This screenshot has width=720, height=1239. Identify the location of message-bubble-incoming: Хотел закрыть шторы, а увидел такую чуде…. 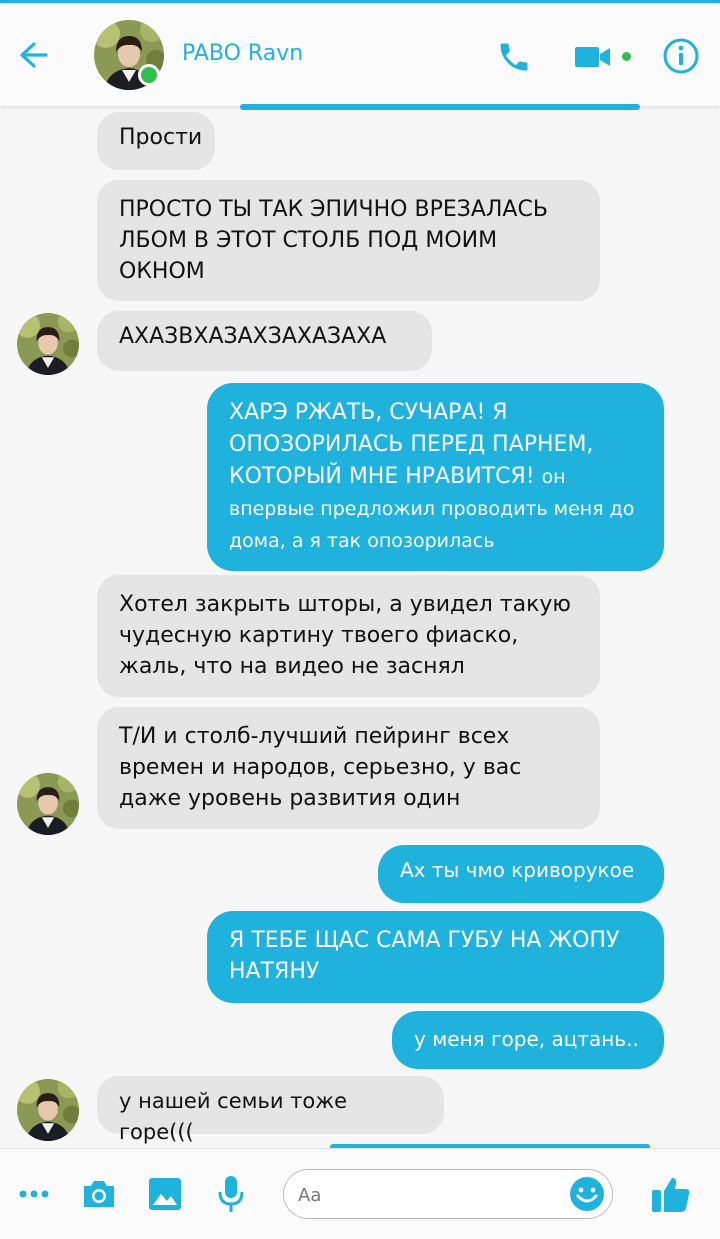
(348, 636).